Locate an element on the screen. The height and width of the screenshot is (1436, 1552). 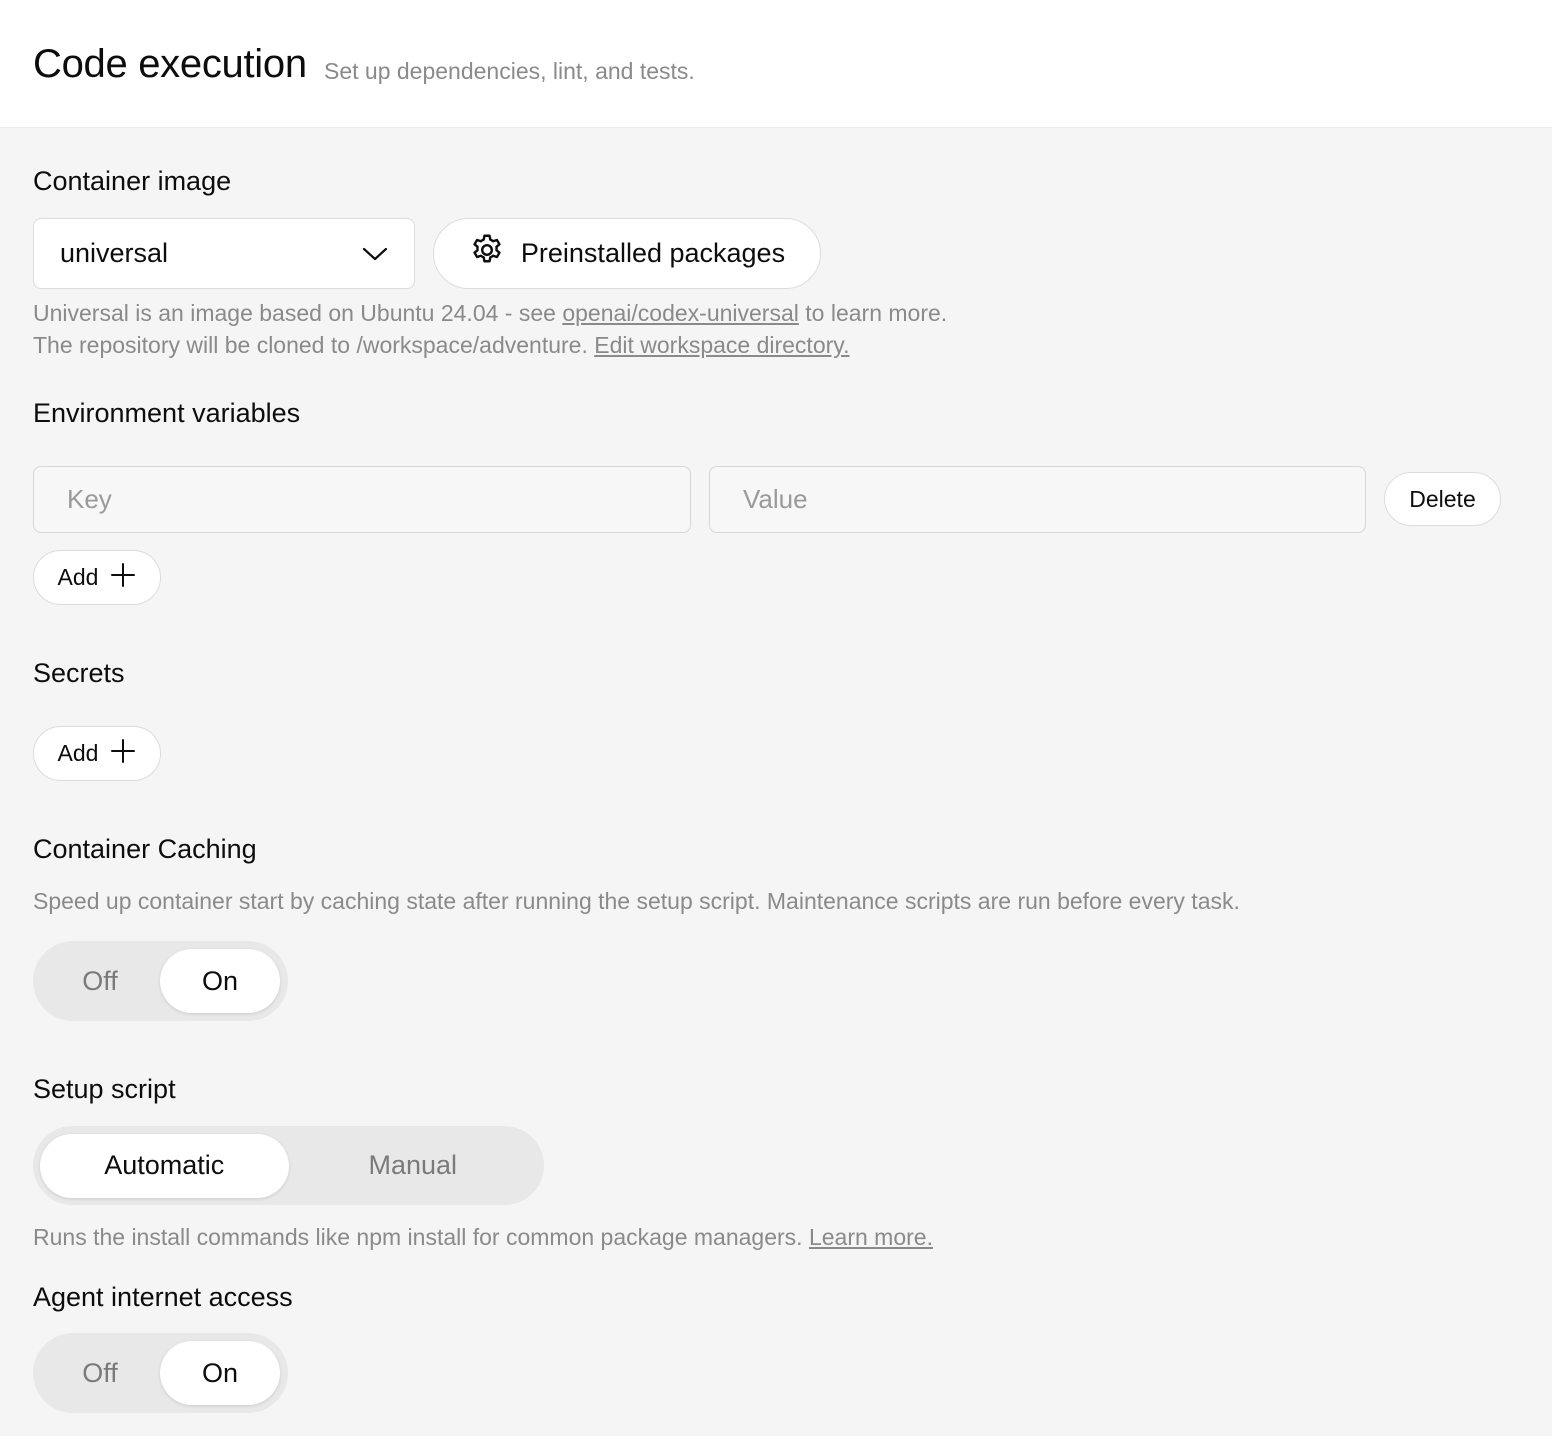
edit-workspace-directory-link: Edit workspace directory. is located at coordinates (721, 345).